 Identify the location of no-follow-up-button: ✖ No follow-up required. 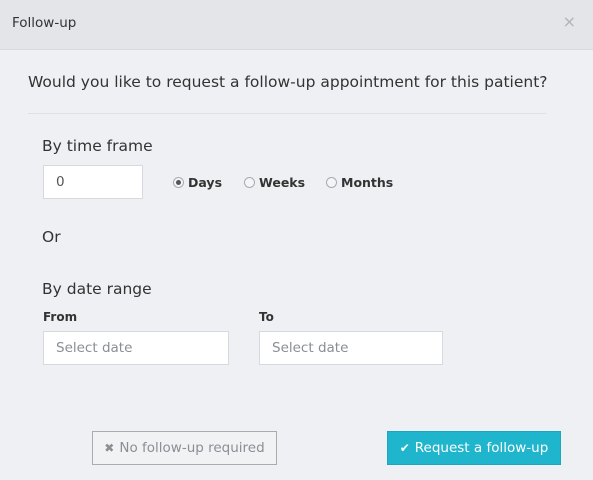
(184, 448).